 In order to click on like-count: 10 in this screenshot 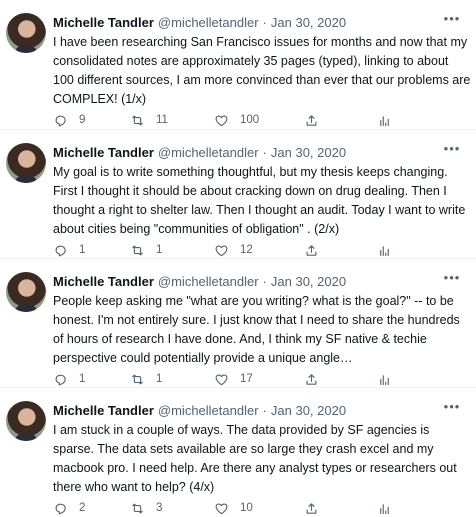, I will do `click(246, 508)`.